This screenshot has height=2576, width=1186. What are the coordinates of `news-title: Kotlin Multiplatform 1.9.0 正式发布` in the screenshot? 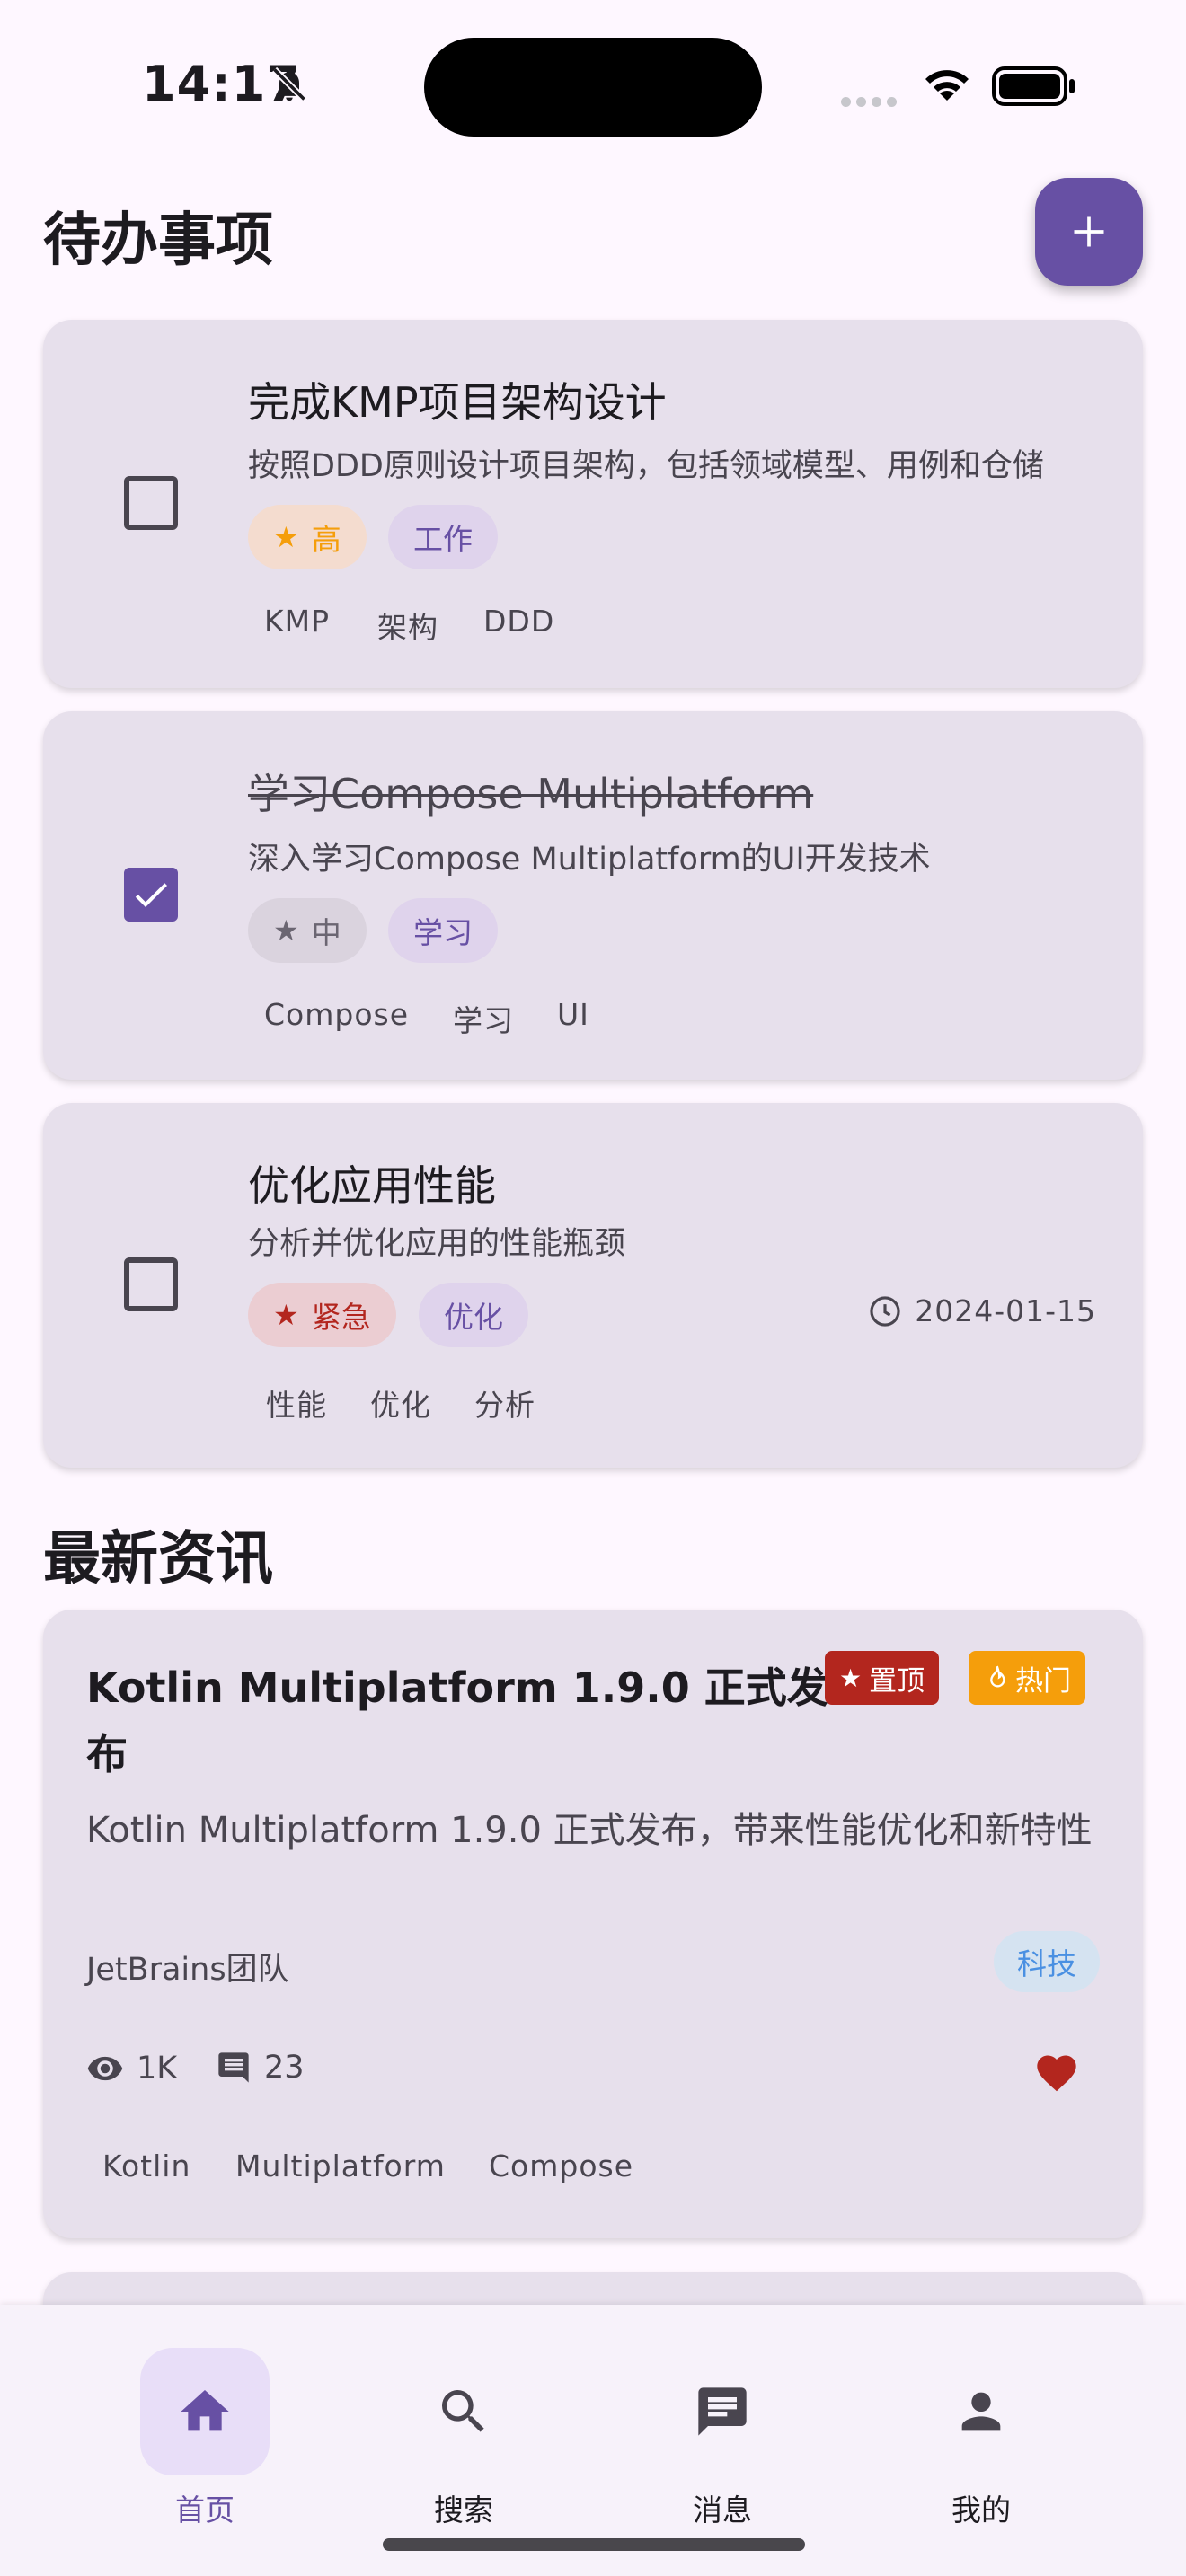 It's located at (457, 1720).